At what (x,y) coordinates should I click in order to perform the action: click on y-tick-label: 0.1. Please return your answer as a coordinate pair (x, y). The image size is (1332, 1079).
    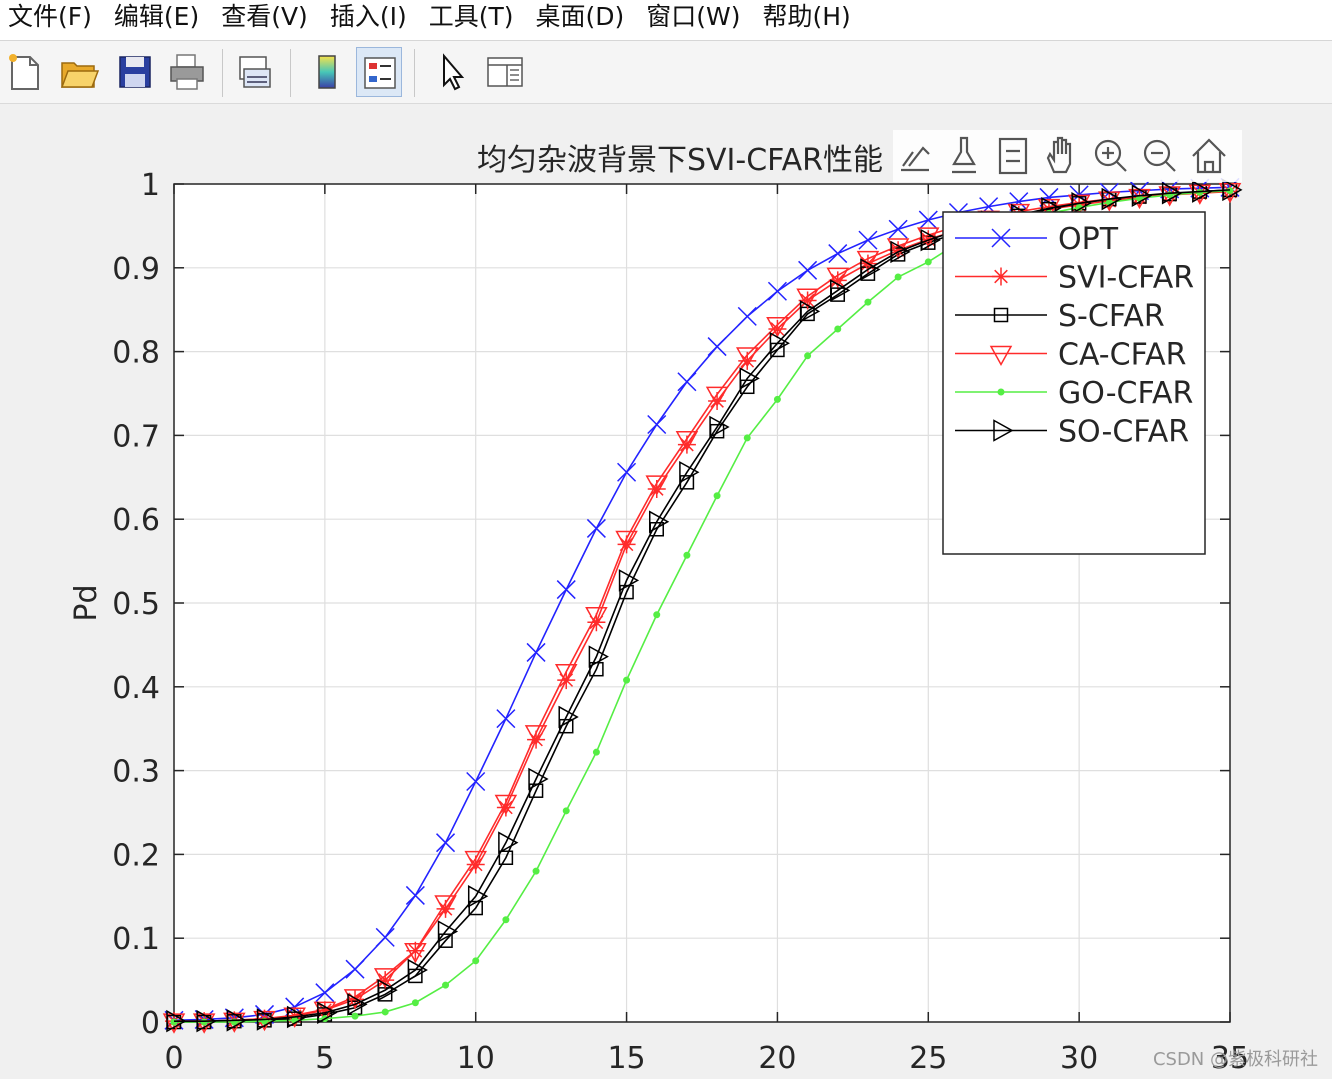
    Looking at the image, I should click on (136, 939).